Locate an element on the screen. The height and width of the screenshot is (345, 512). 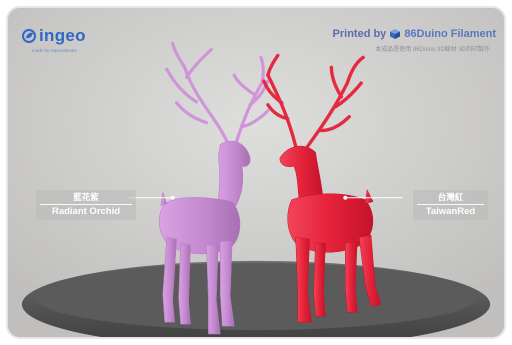
label-right-english: TaiwanRed is located at coordinates (450, 211).